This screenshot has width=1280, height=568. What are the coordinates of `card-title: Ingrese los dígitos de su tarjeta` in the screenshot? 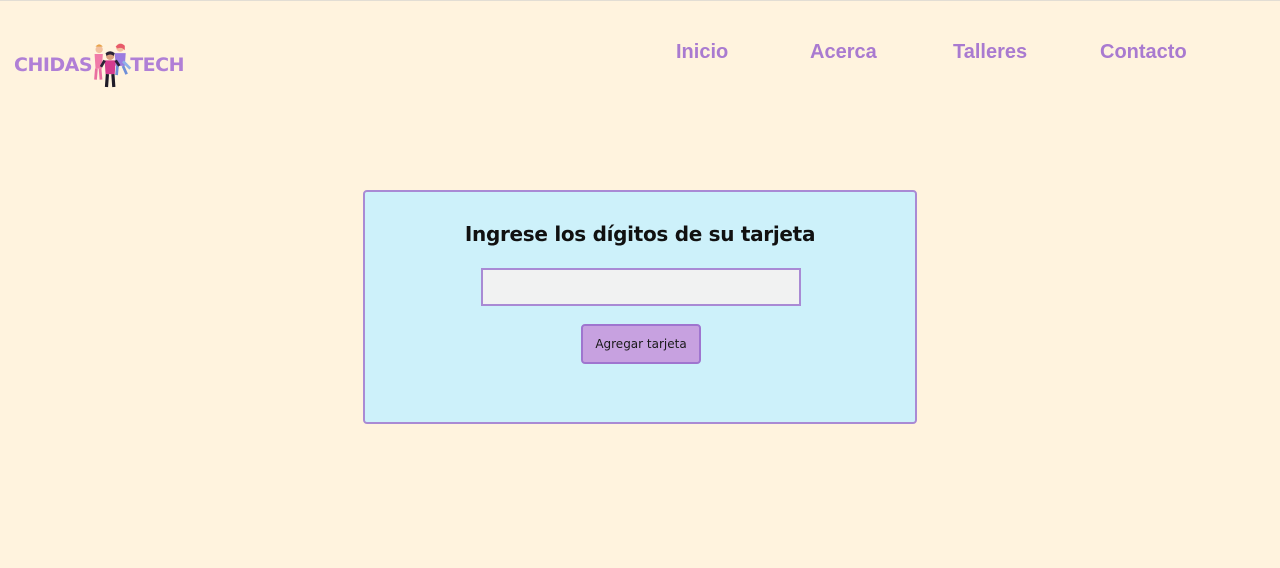 It's located at (640, 234).